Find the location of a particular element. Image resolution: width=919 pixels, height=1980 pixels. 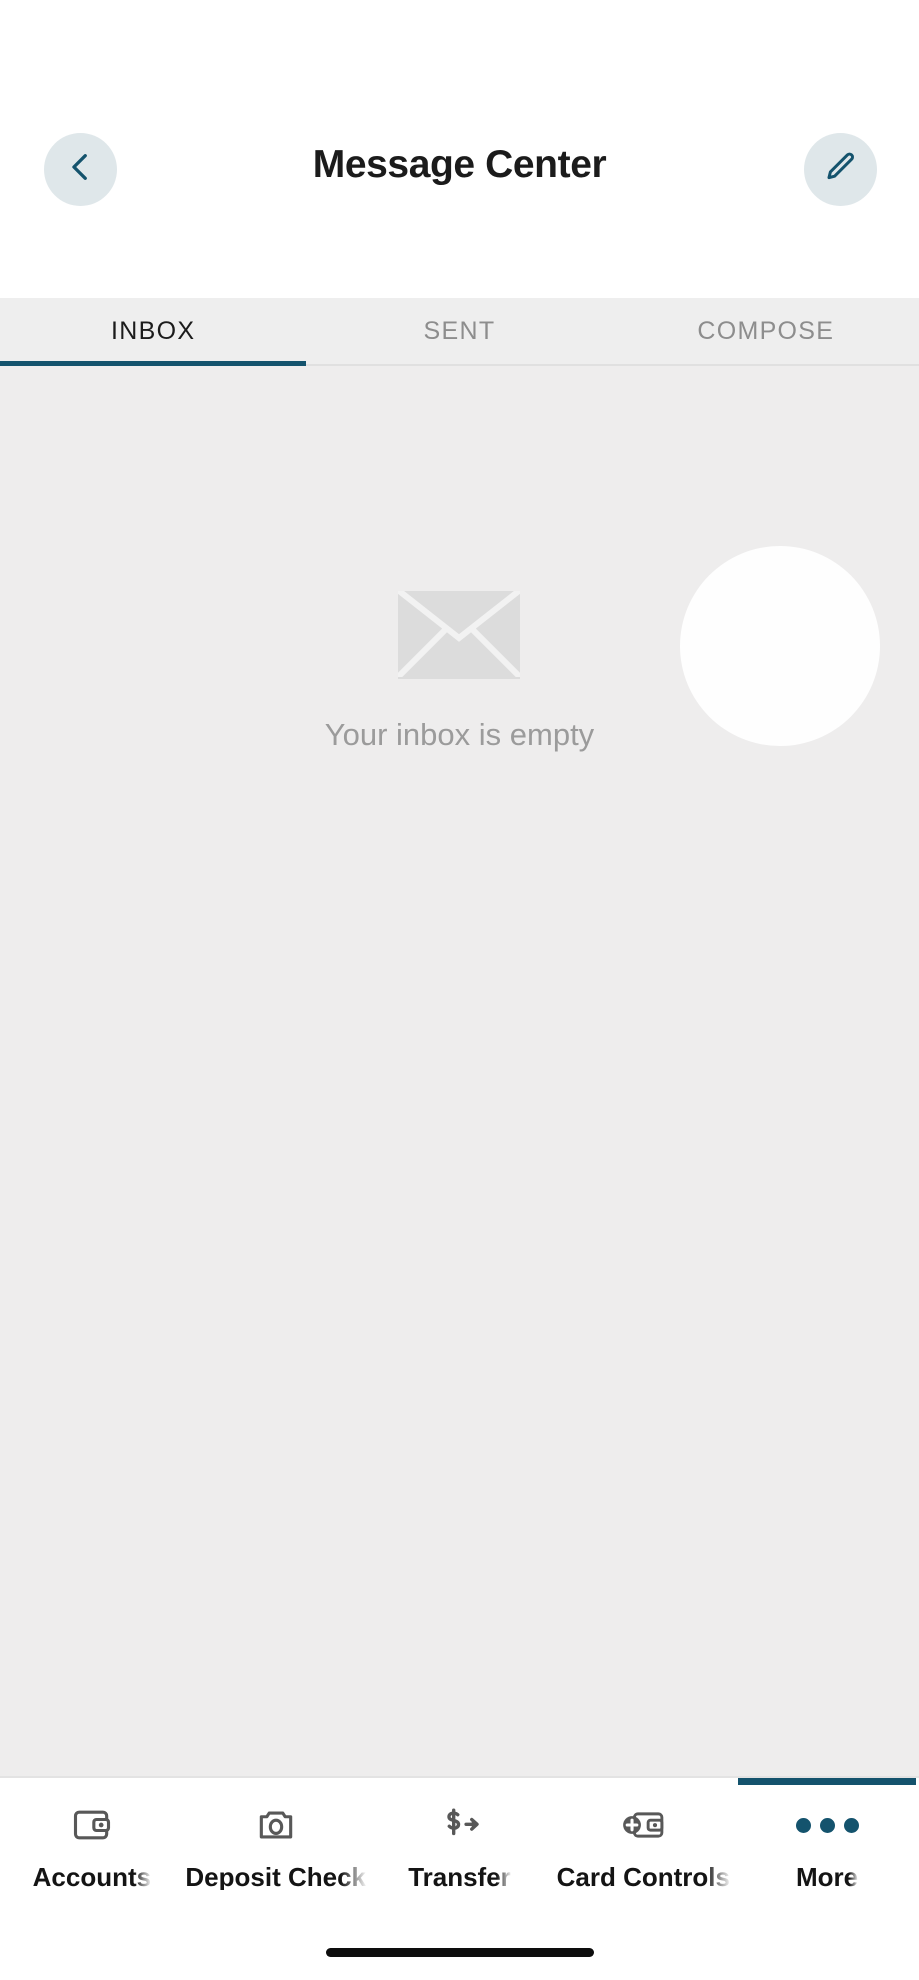

tab-compose-label: COMPOSE is located at coordinates (766, 330).